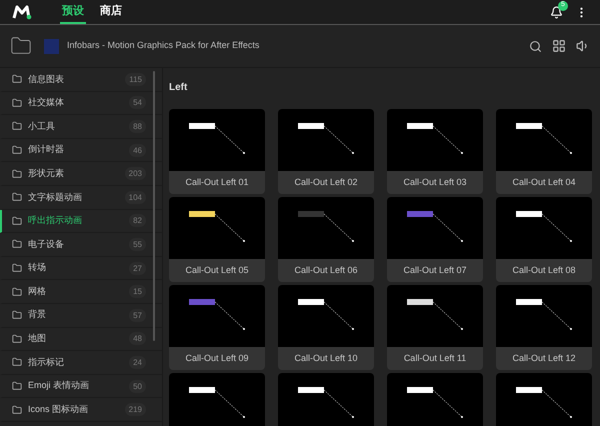 This screenshot has width=600, height=426. Describe the element at coordinates (137, 244) in the screenshot. I see `category-count: 55` at that location.